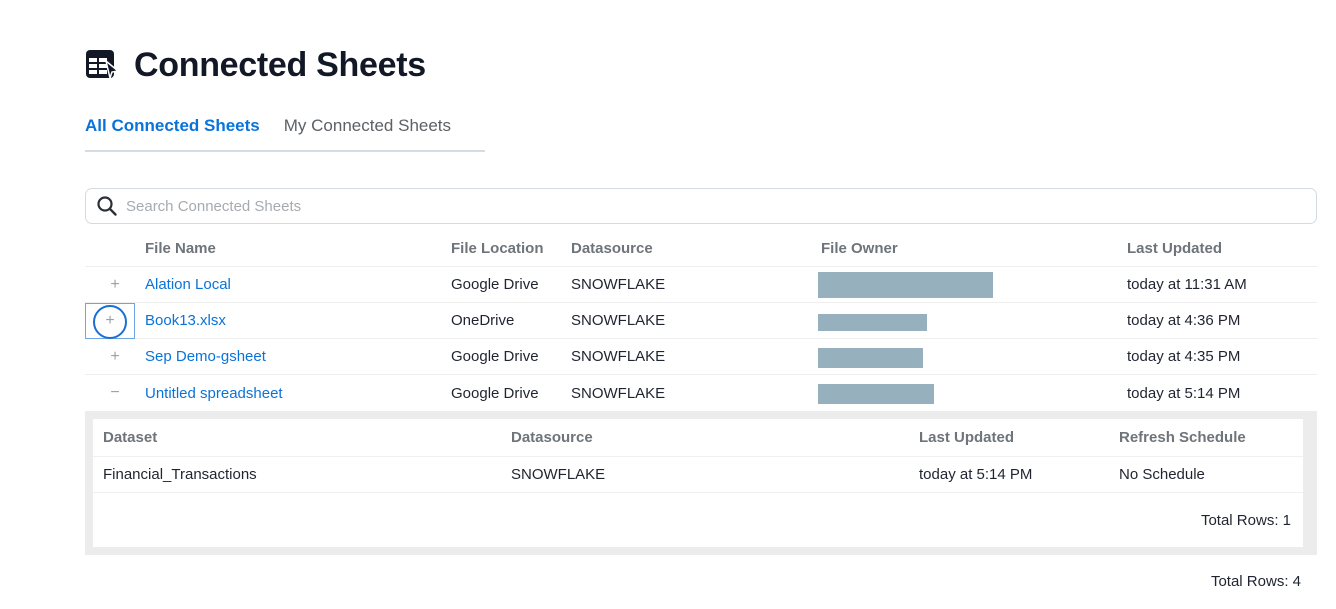 The width and height of the screenshot is (1336, 609). What do you see at coordinates (298, 320) in the screenshot?
I see `file-name-link: Book13.xlsx` at bounding box center [298, 320].